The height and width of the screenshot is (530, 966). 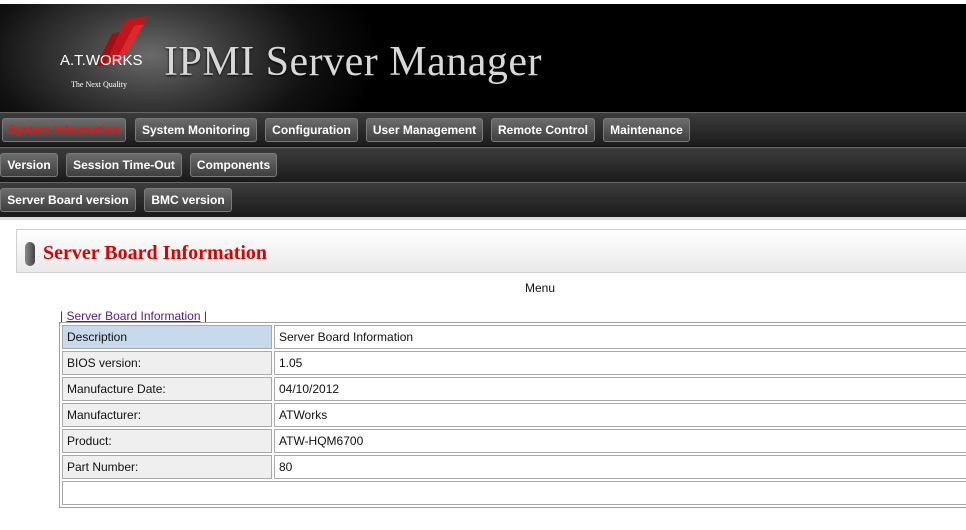 What do you see at coordinates (29, 165) in the screenshot?
I see `nav-version: Version` at bounding box center [29, 165].